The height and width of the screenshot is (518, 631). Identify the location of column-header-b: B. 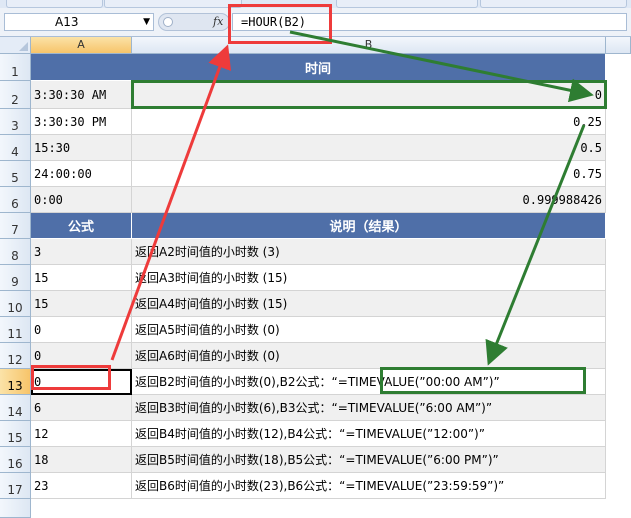
(369, 45).